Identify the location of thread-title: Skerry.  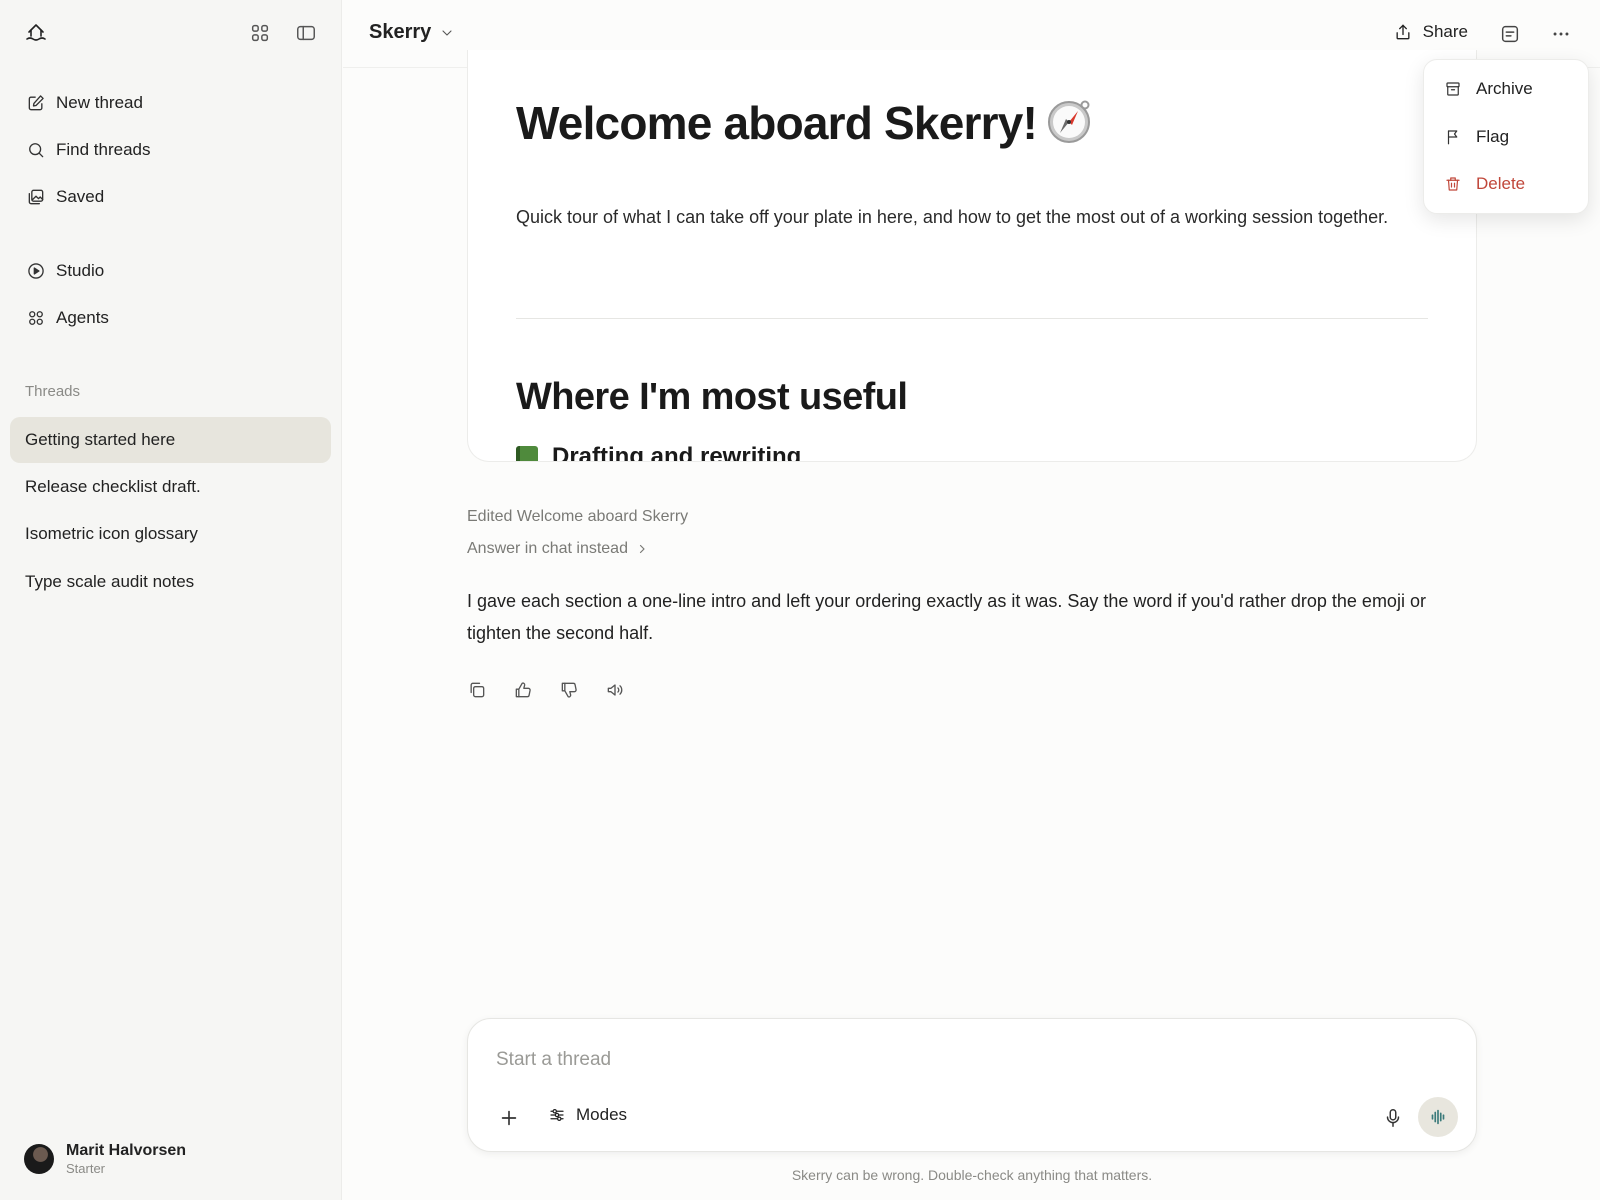
(400, 32).